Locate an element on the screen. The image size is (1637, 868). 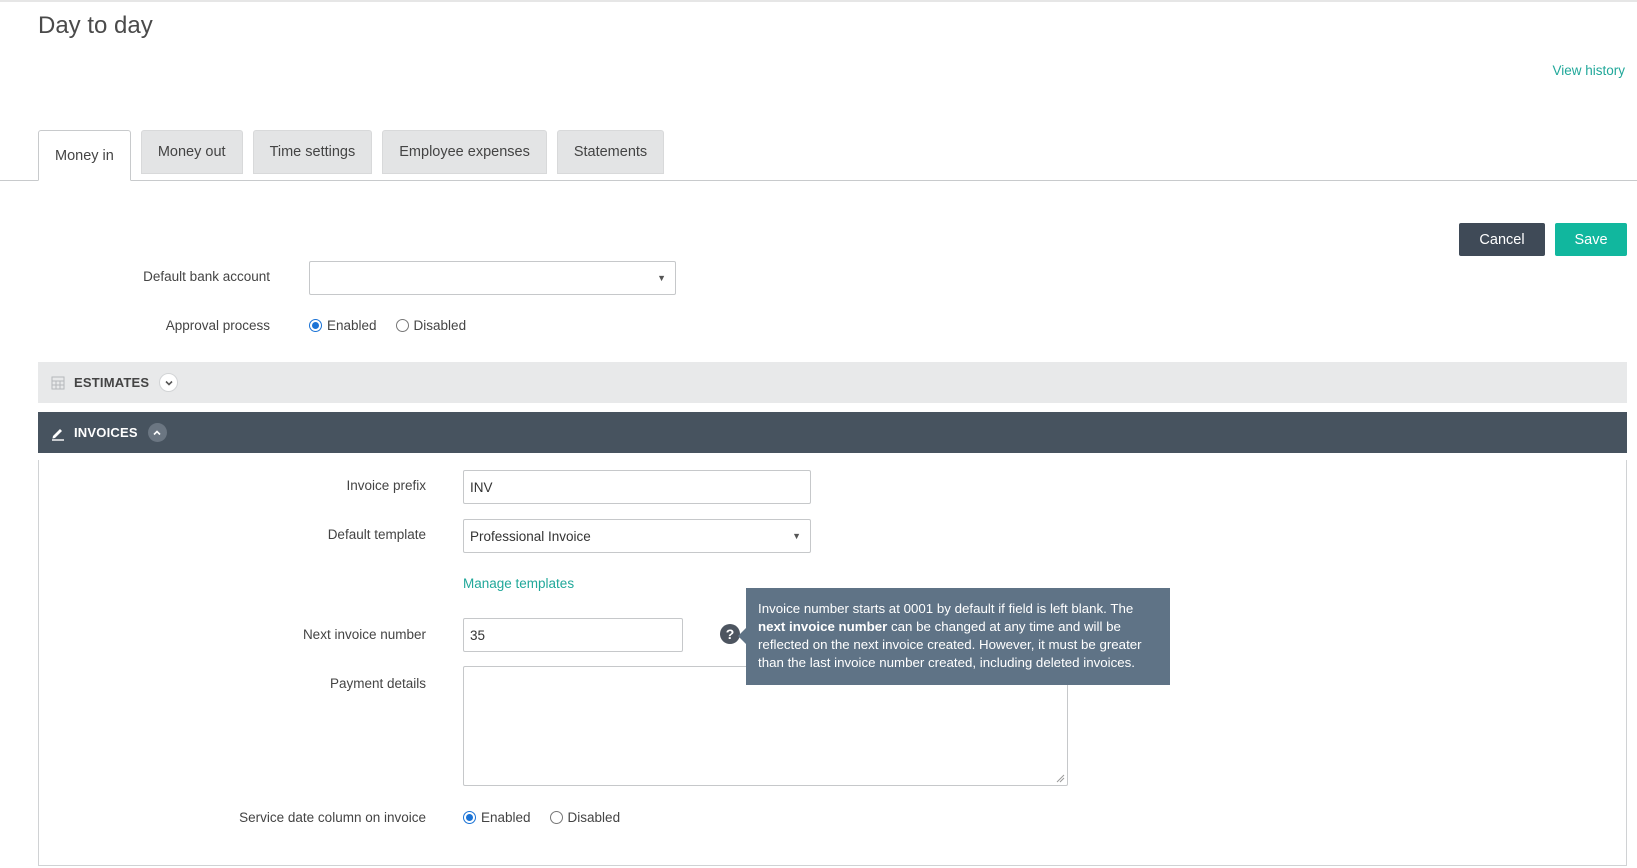
calculator-icon is located at coordinates (58, 383).